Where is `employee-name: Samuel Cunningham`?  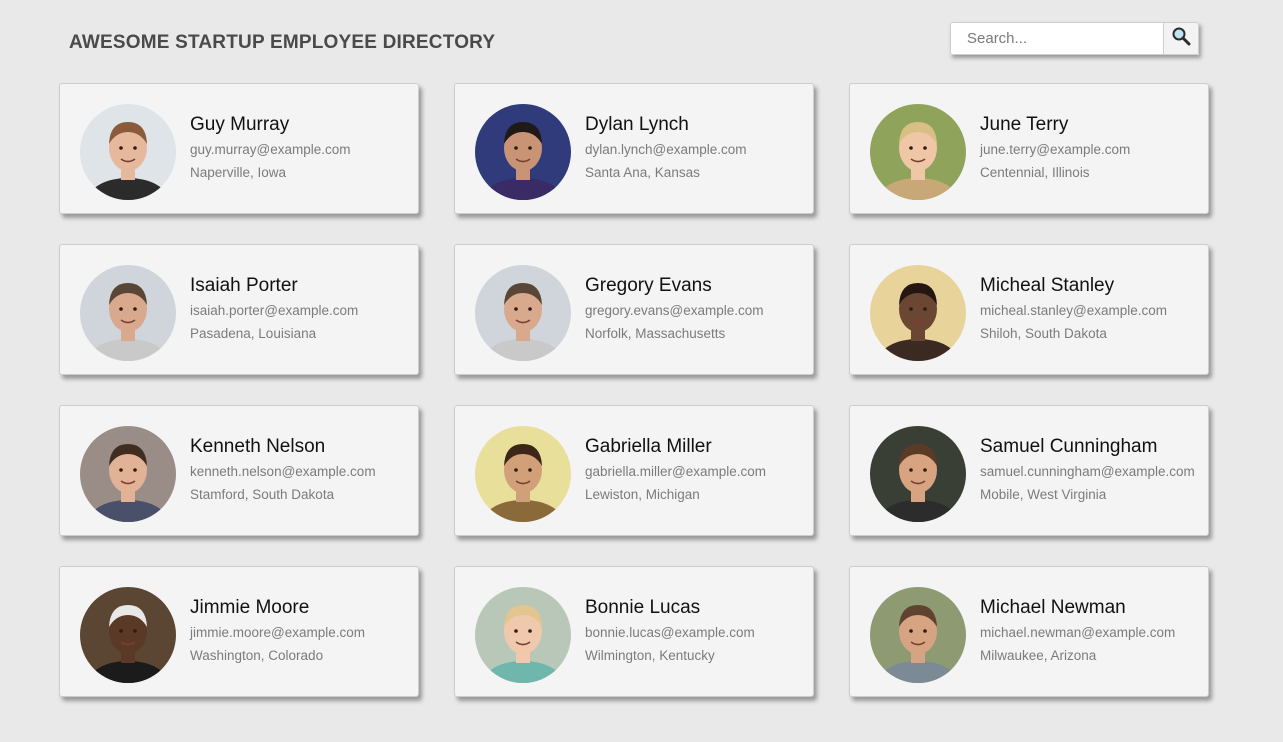
employee-name: Samuel Cunningham is located at coordinates (1069, 446).